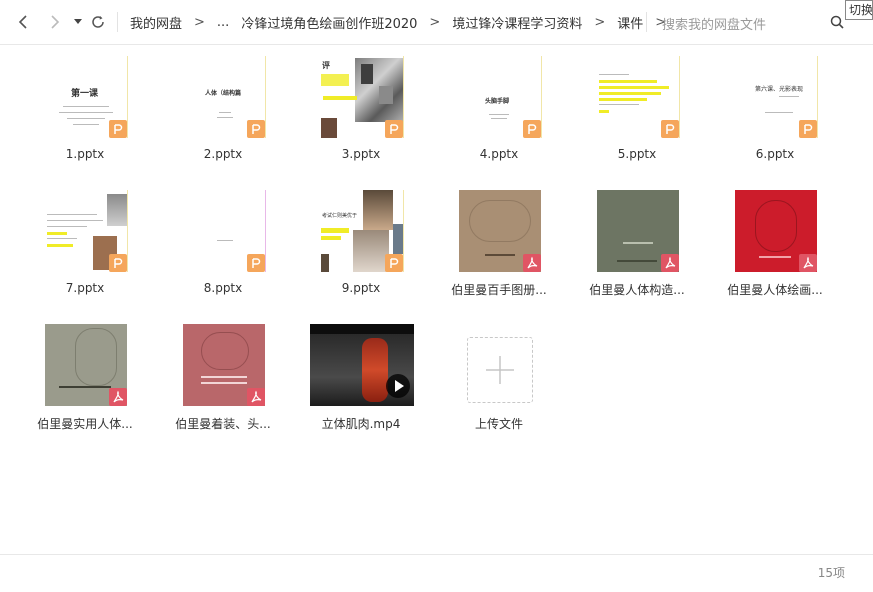 This screenshot has height=592, width=873. Describe the element at coordinates (775, 154) in the screenshot. I see `file-name: 6.pptx` at that location.